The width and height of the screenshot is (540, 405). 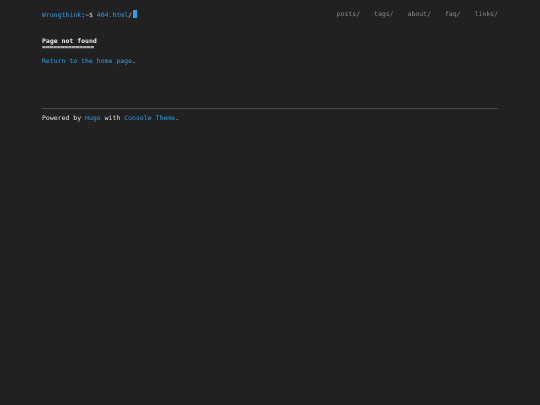 I want to click on return-suffix: ., so click(x=134, y=61).